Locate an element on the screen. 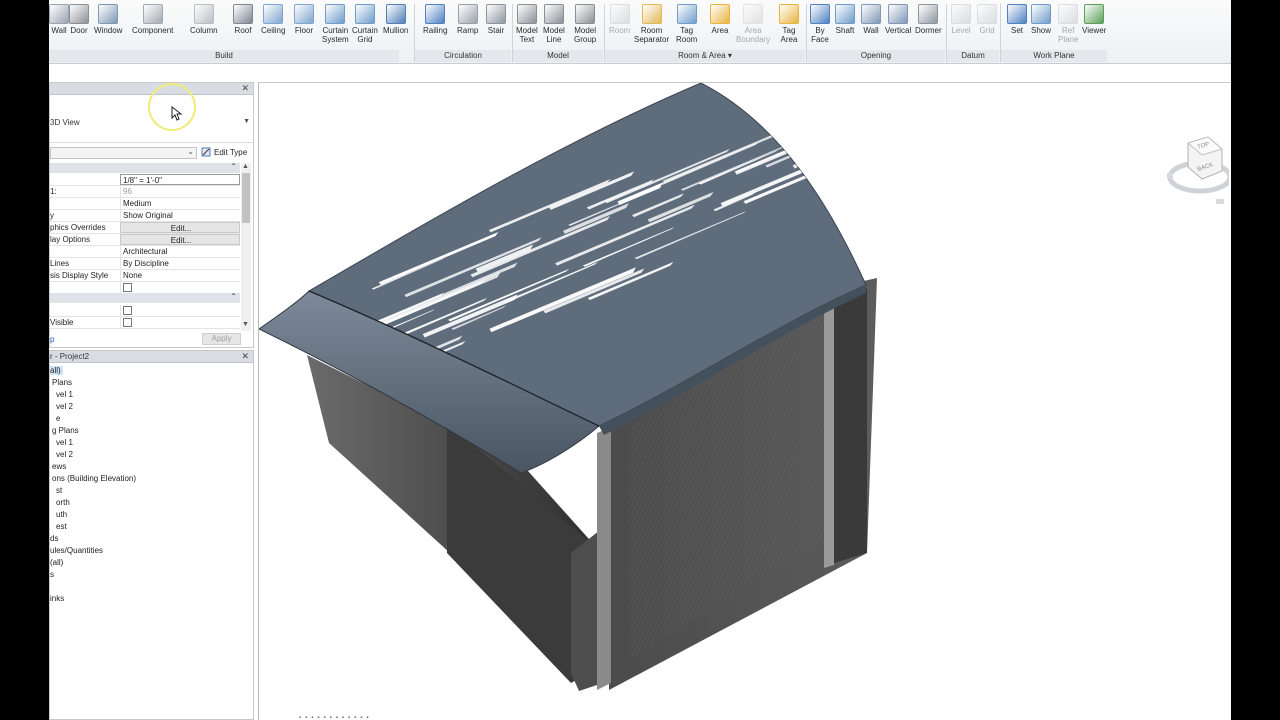  ref-plane-icon is located at coordinates (1068, 14).